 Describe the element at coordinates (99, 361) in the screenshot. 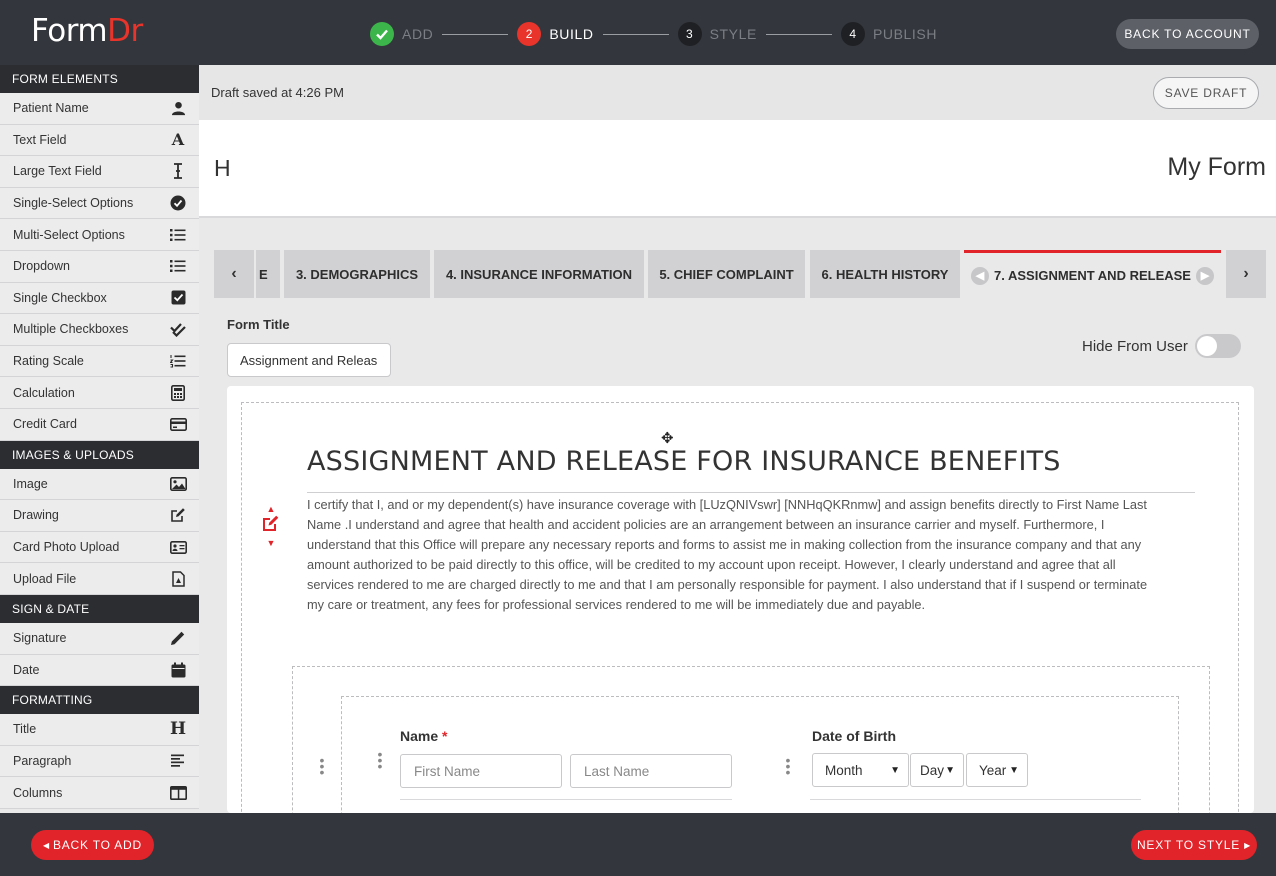

I see `sidebar-item-rating-scale: Rating Scale` at that location.